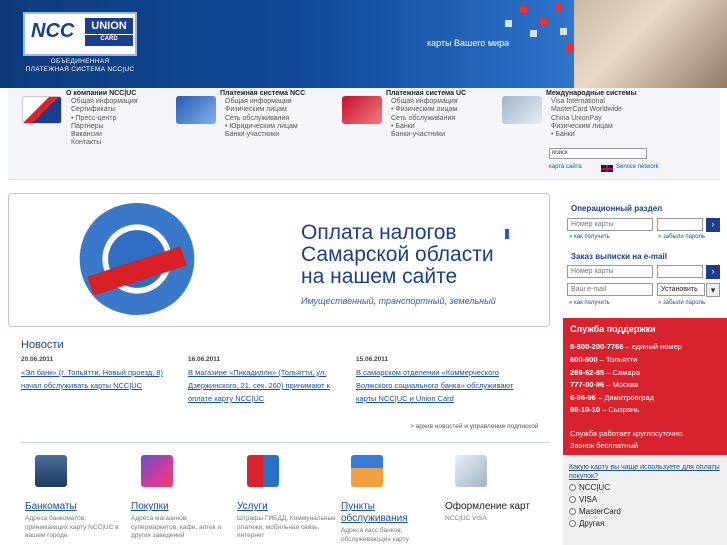 The height and width of the screenshot is (545, 727). Describe the element at coordinates (263, 471) in the screenshot. I see `services-grid-icon` at that location.